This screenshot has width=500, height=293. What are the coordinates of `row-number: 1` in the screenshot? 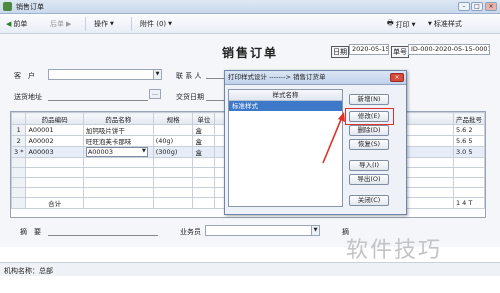 It's located at (19, 130).